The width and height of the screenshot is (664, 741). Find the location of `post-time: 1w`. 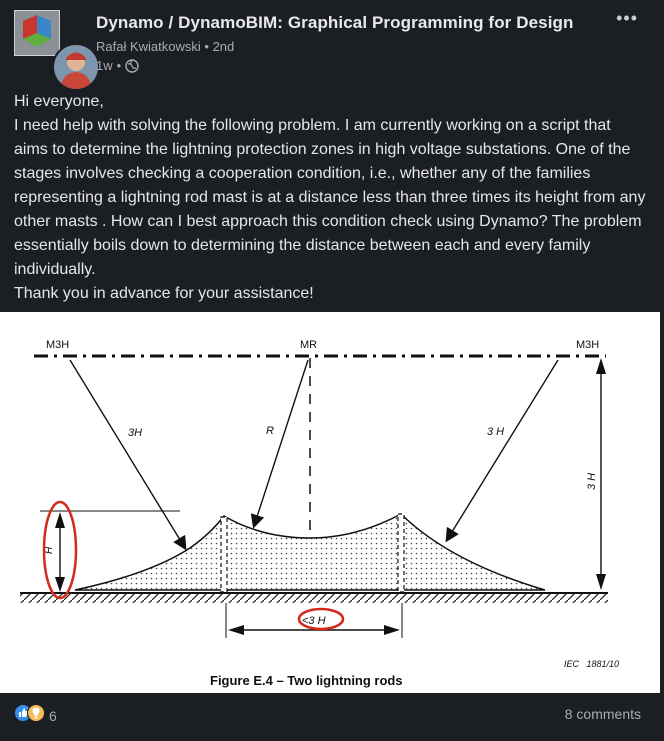

post-time: 1w is located at coordinates (104, 65).